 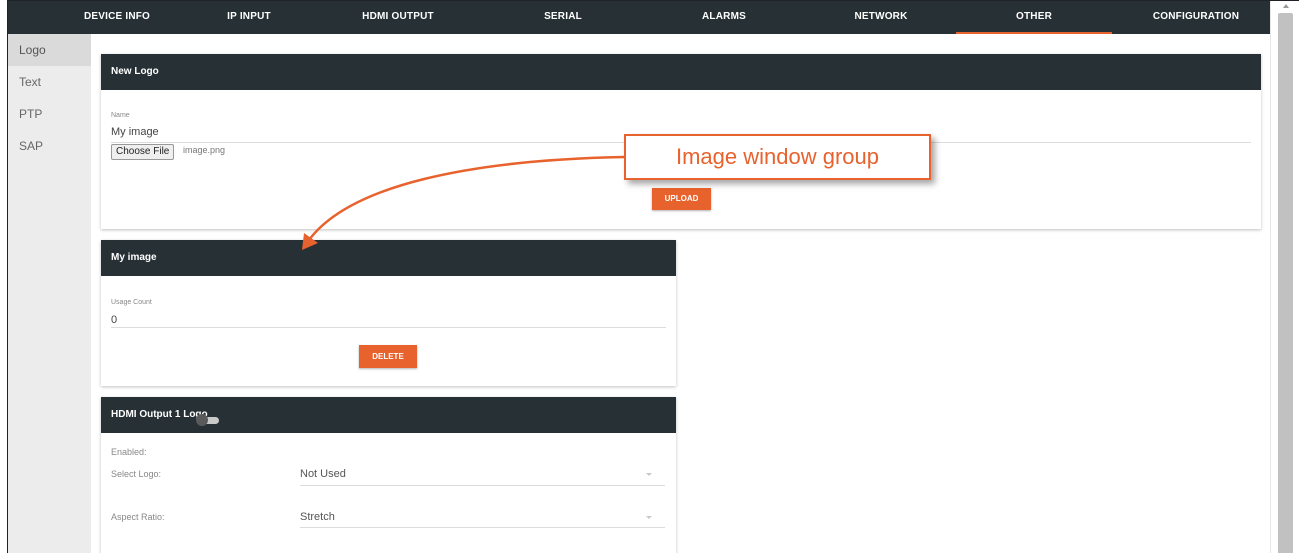 I want to click on choose-file-button: Choose File, so click(x=143, y=152).